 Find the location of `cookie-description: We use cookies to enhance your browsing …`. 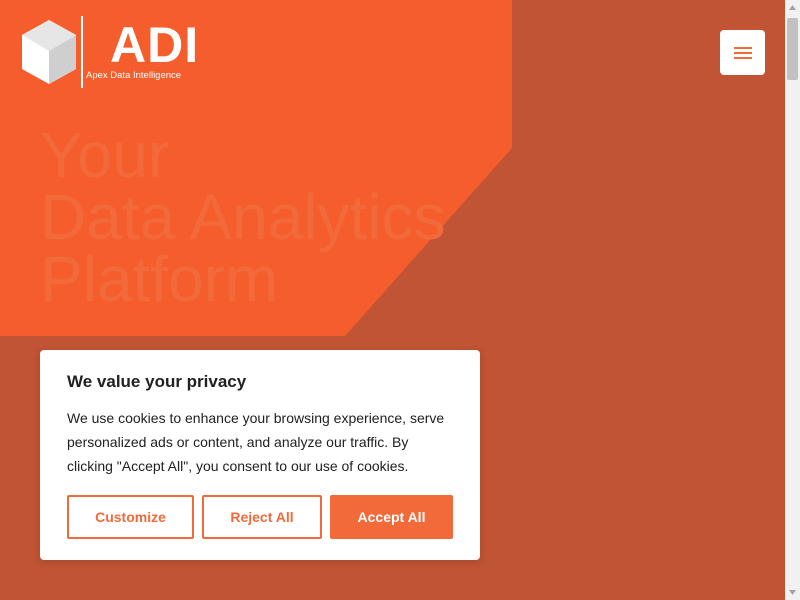

cookie-description: We use cookies to enhance your browsing … is located at coordinates (256, 442).